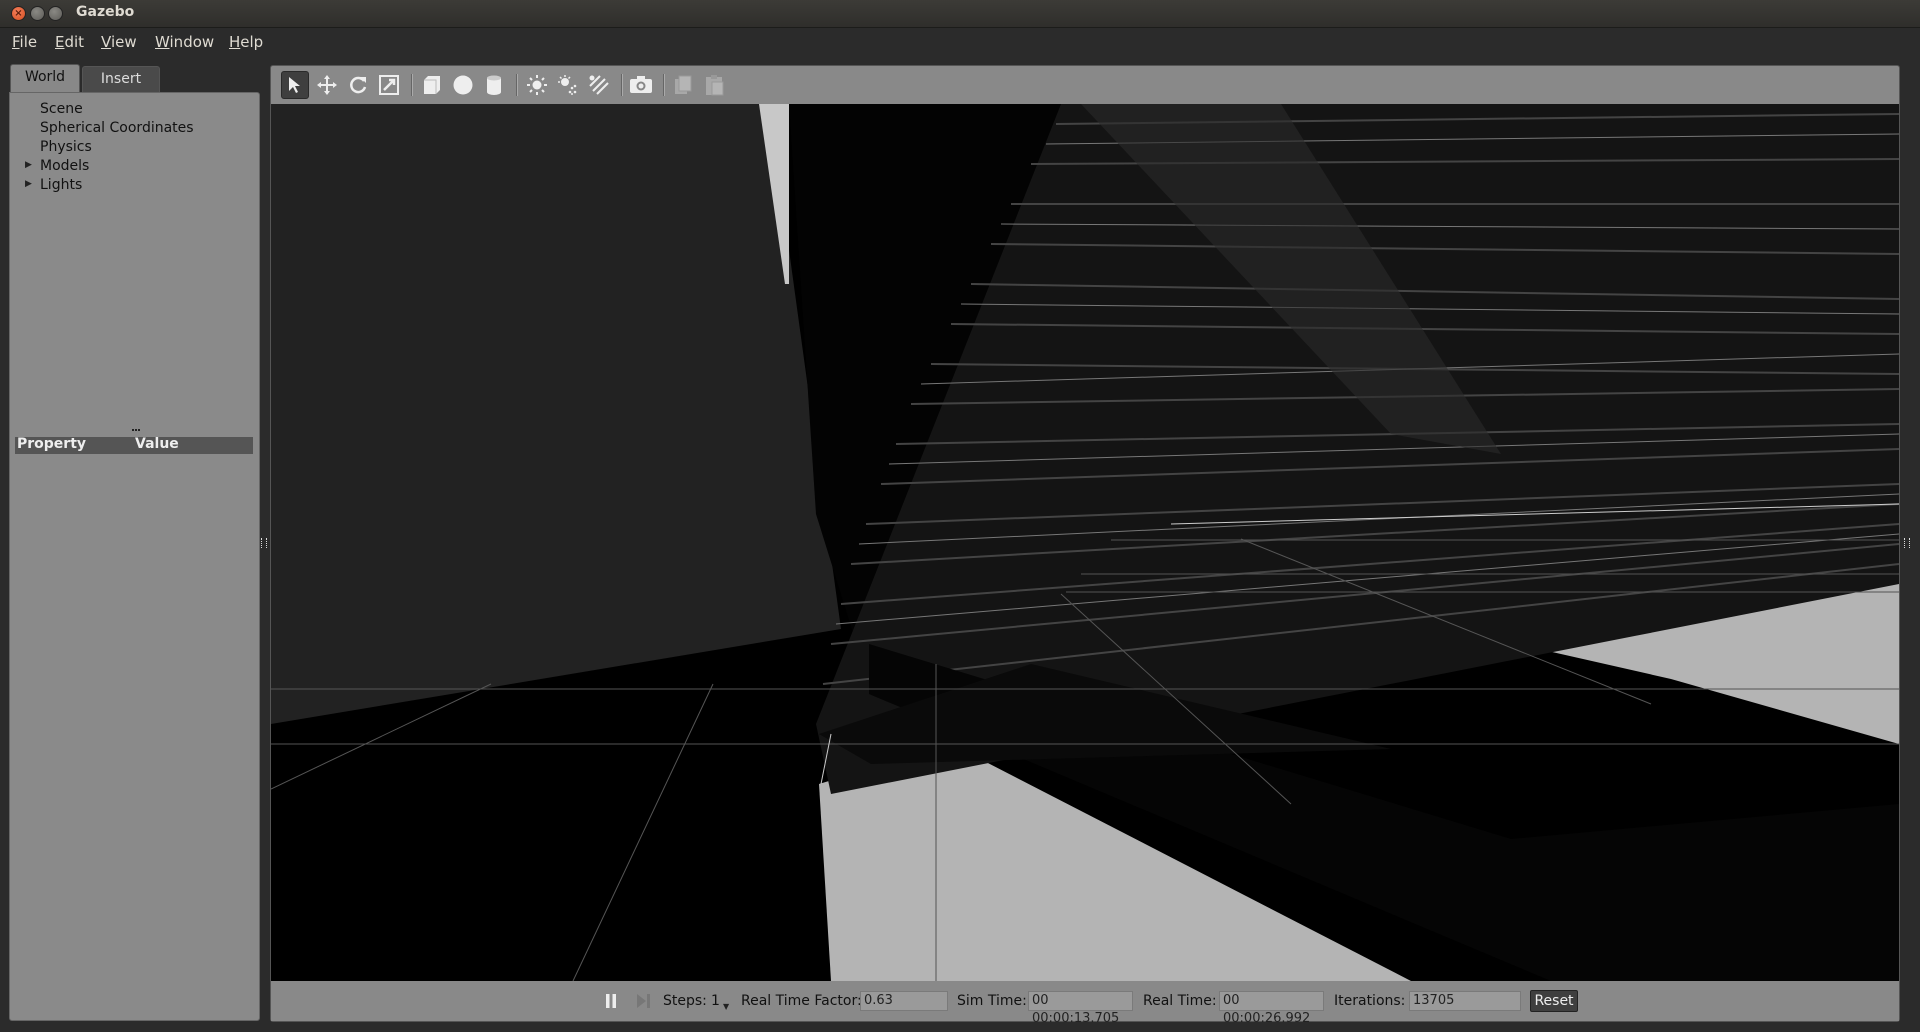 Image resolution: width=1920 pixels, height=1032 pixels. I want to click on real-time-label: Real Time:, so click(1180, 1001).